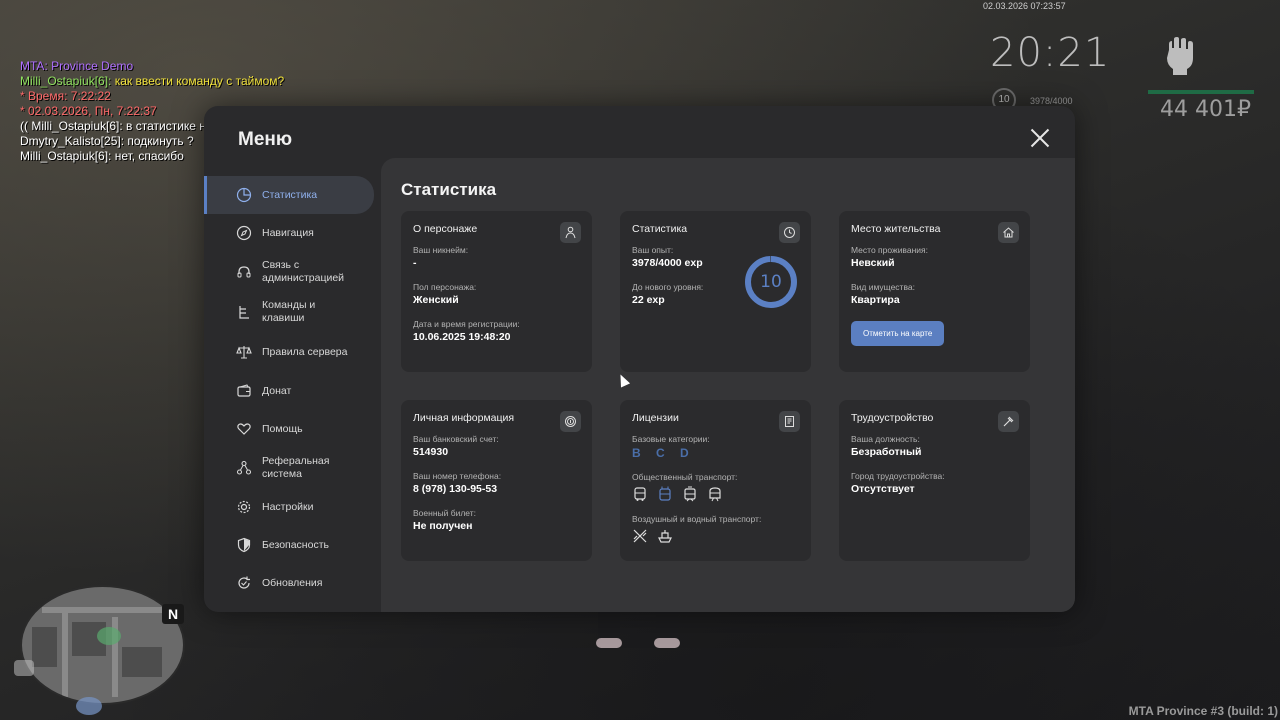 The width and height of the screenshot is (1280, 720). What do you see at coordinates (1051, 101) in the screenshot?
I see `hud-exp: 3978/4000` at bounding box center [1051, 101].